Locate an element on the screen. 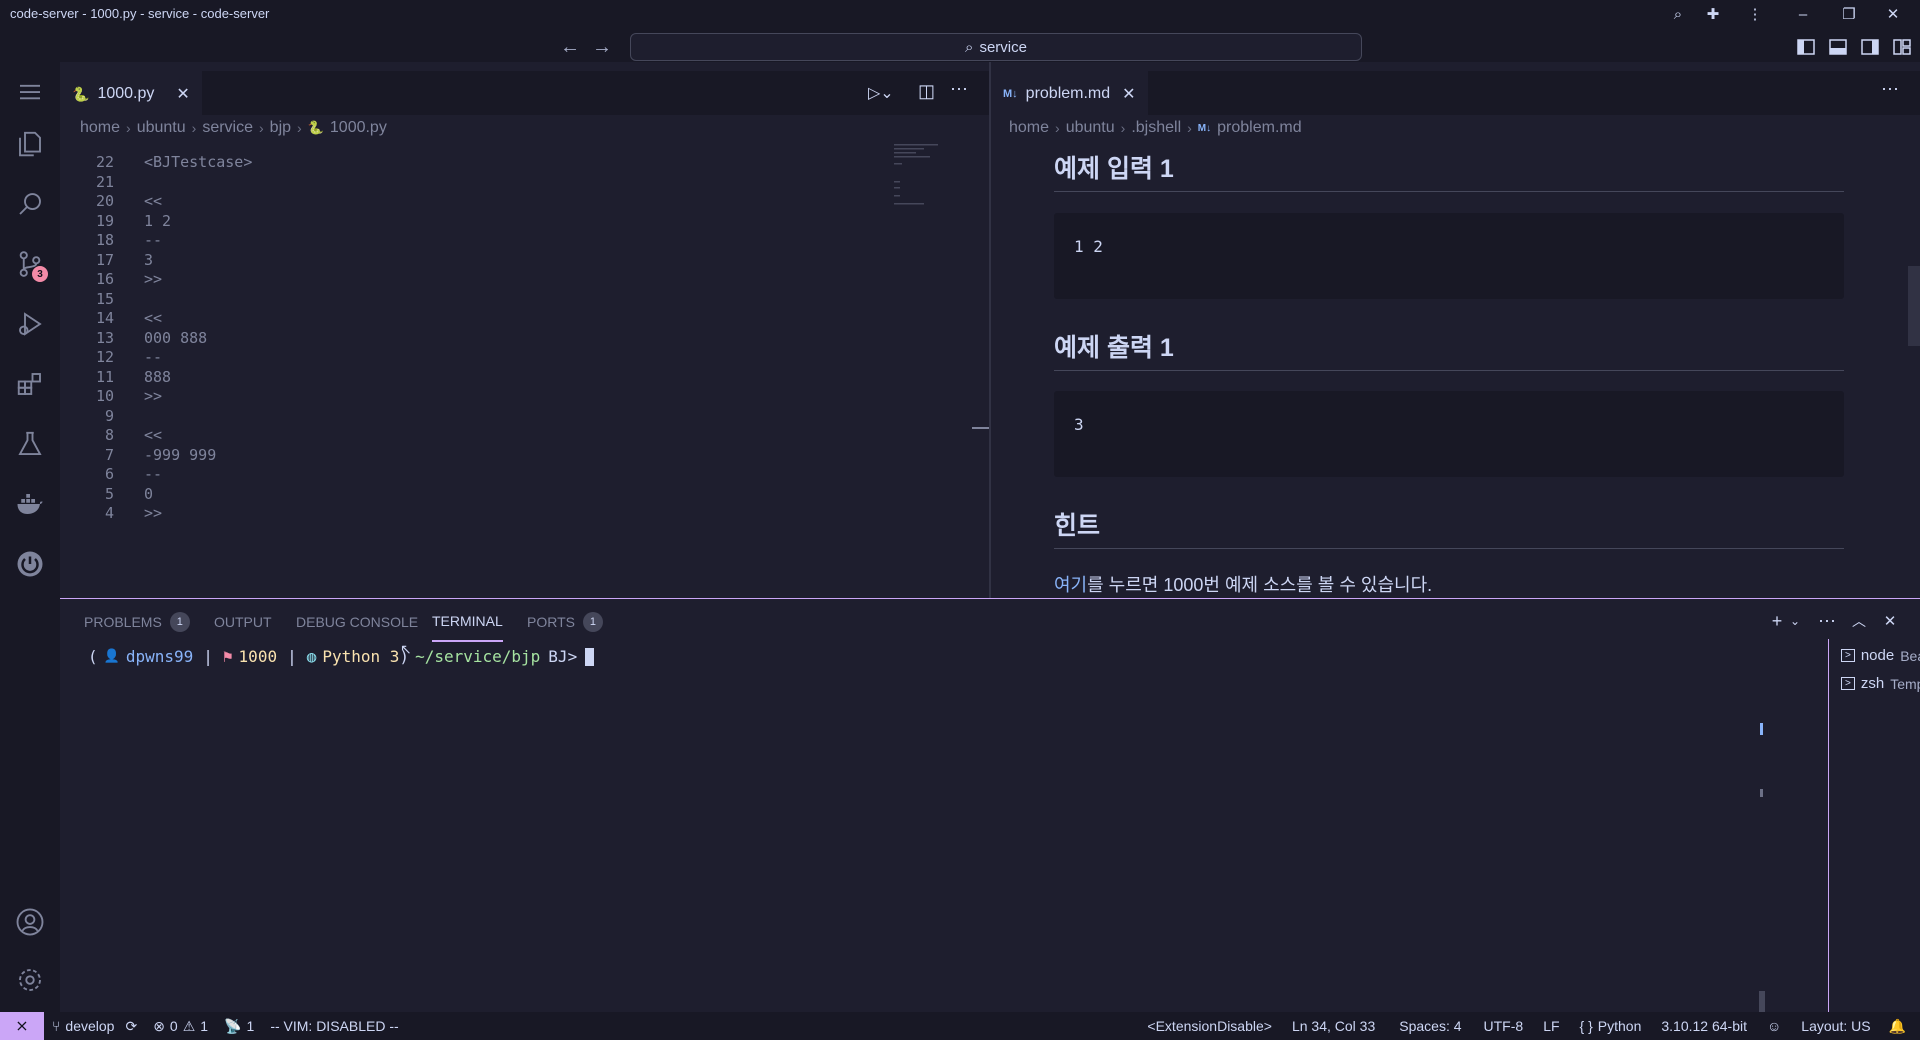  encoding: UTF-8 is located at coordinates (1504, 1026).